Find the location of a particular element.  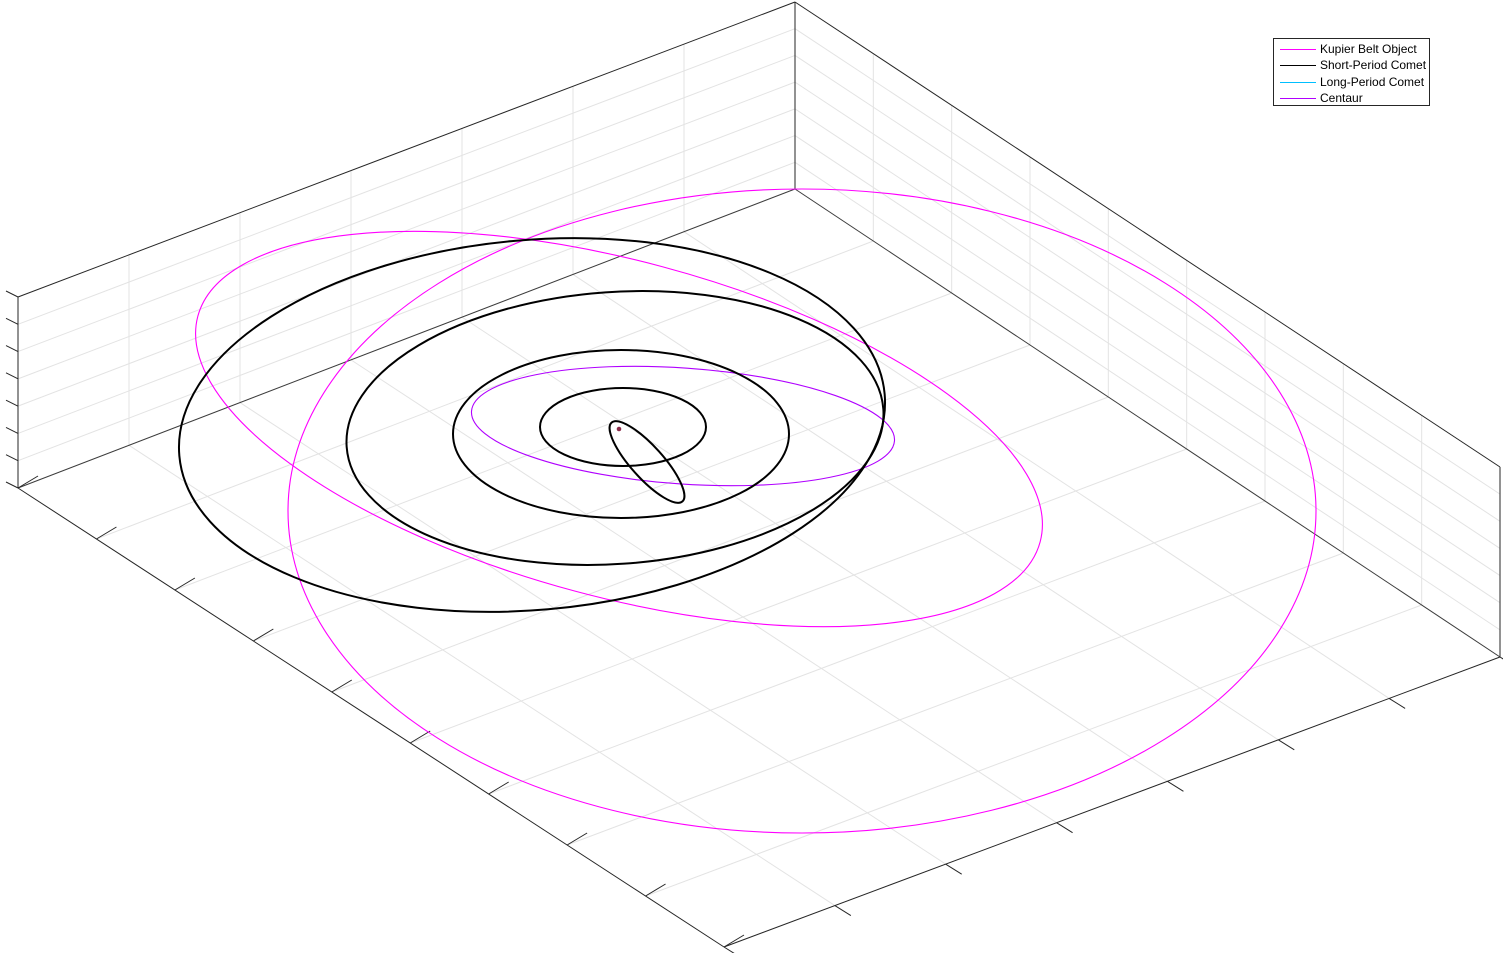

legend-item: Long-Period Comet is located at coordinates (1351, 82).